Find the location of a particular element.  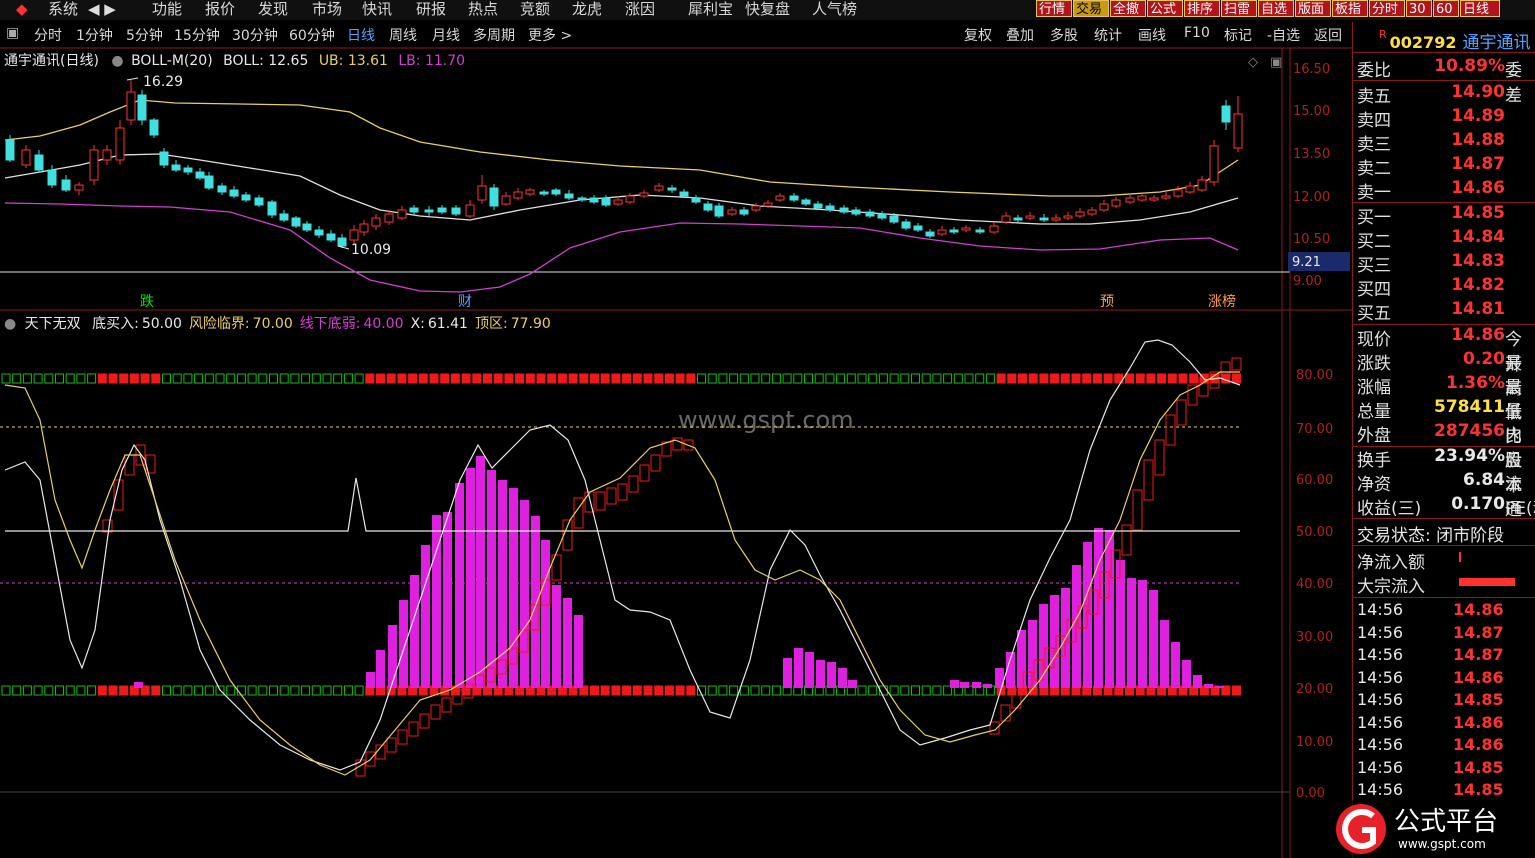

buy-reference-line is located at coordinates (622, 504).